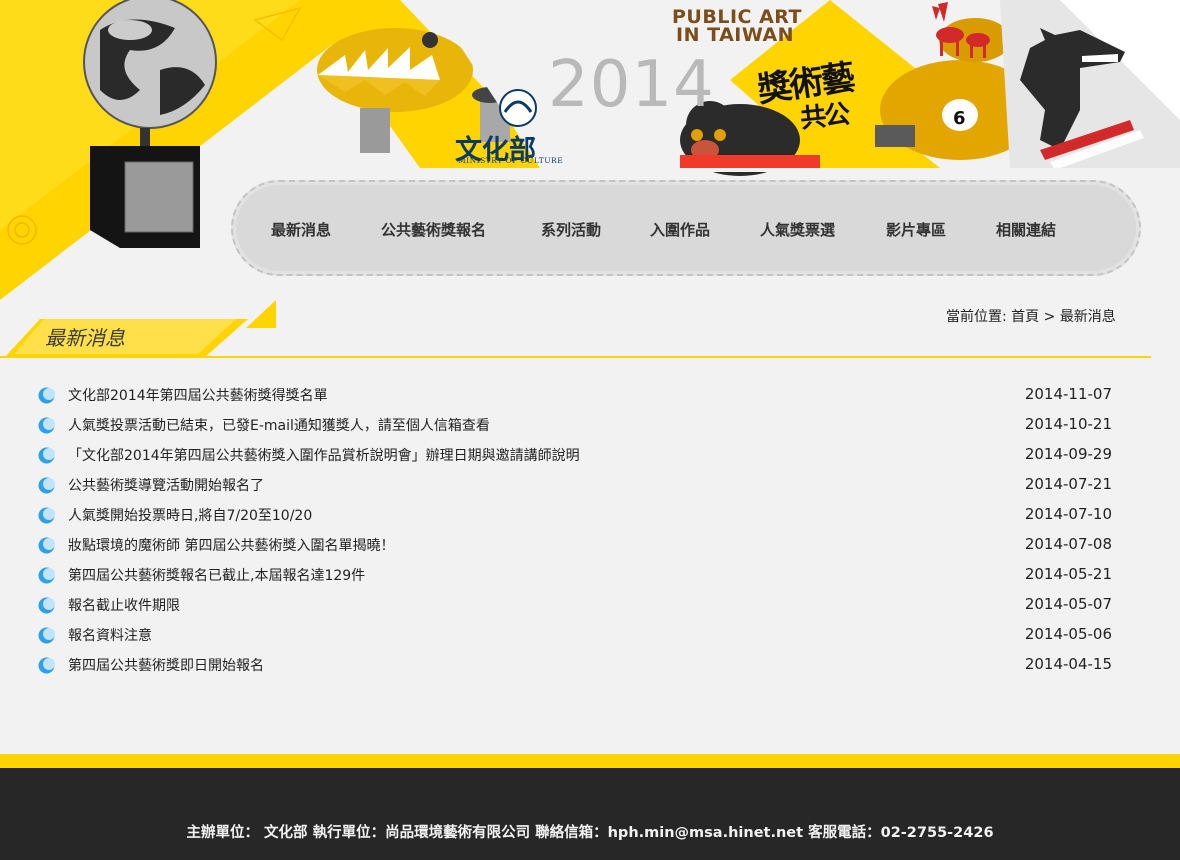  Describe the element at coordinates (959, 118) in the screenshot. I see `svg-text: 6` at that location.